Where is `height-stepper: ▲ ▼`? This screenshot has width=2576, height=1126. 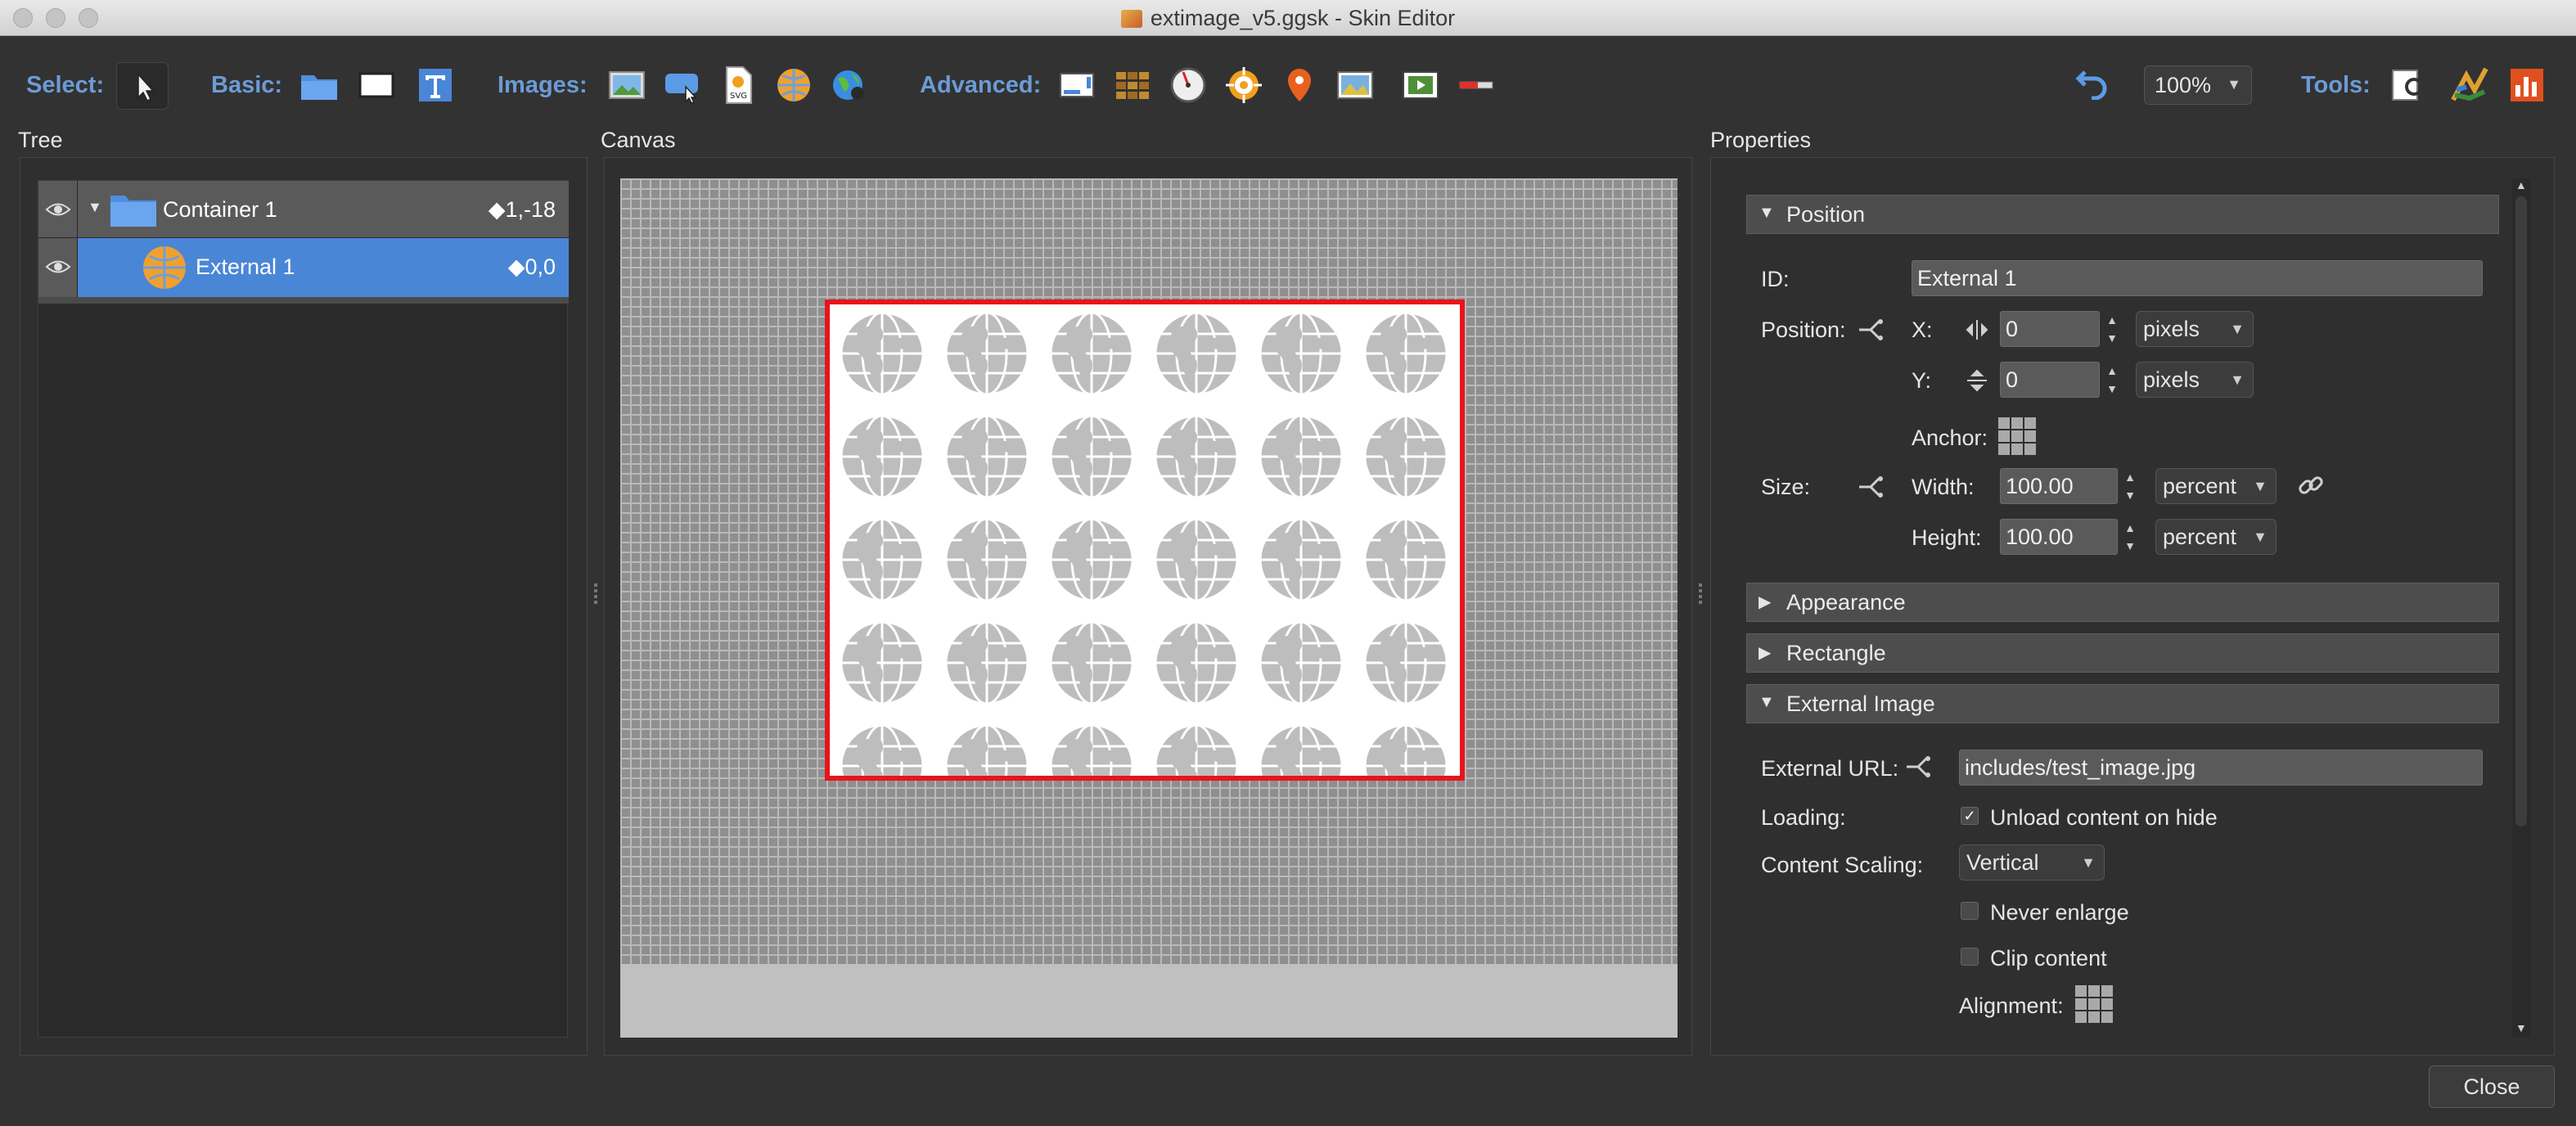
height-stepper: ▲ ▼ is located at coordinates (2130, 537).